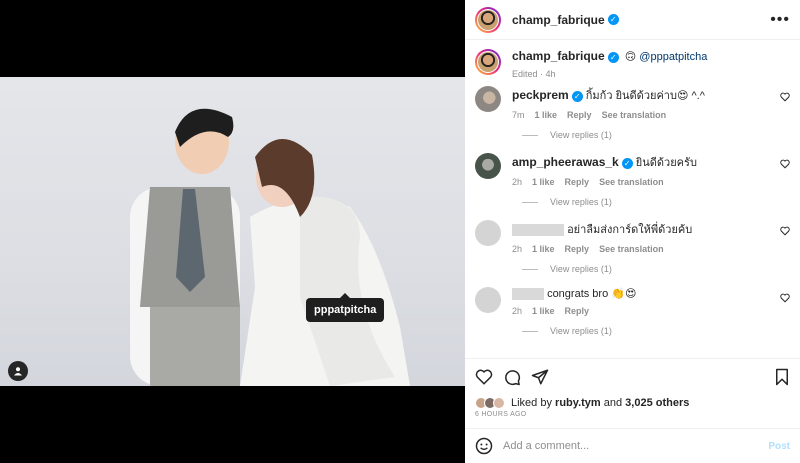 This screenshot has height=463, width=800. What do you see at coordinates (558, 56) in the screenshot?
I see `caption-username: champ_fabrique` at bounding box center [558, 56].